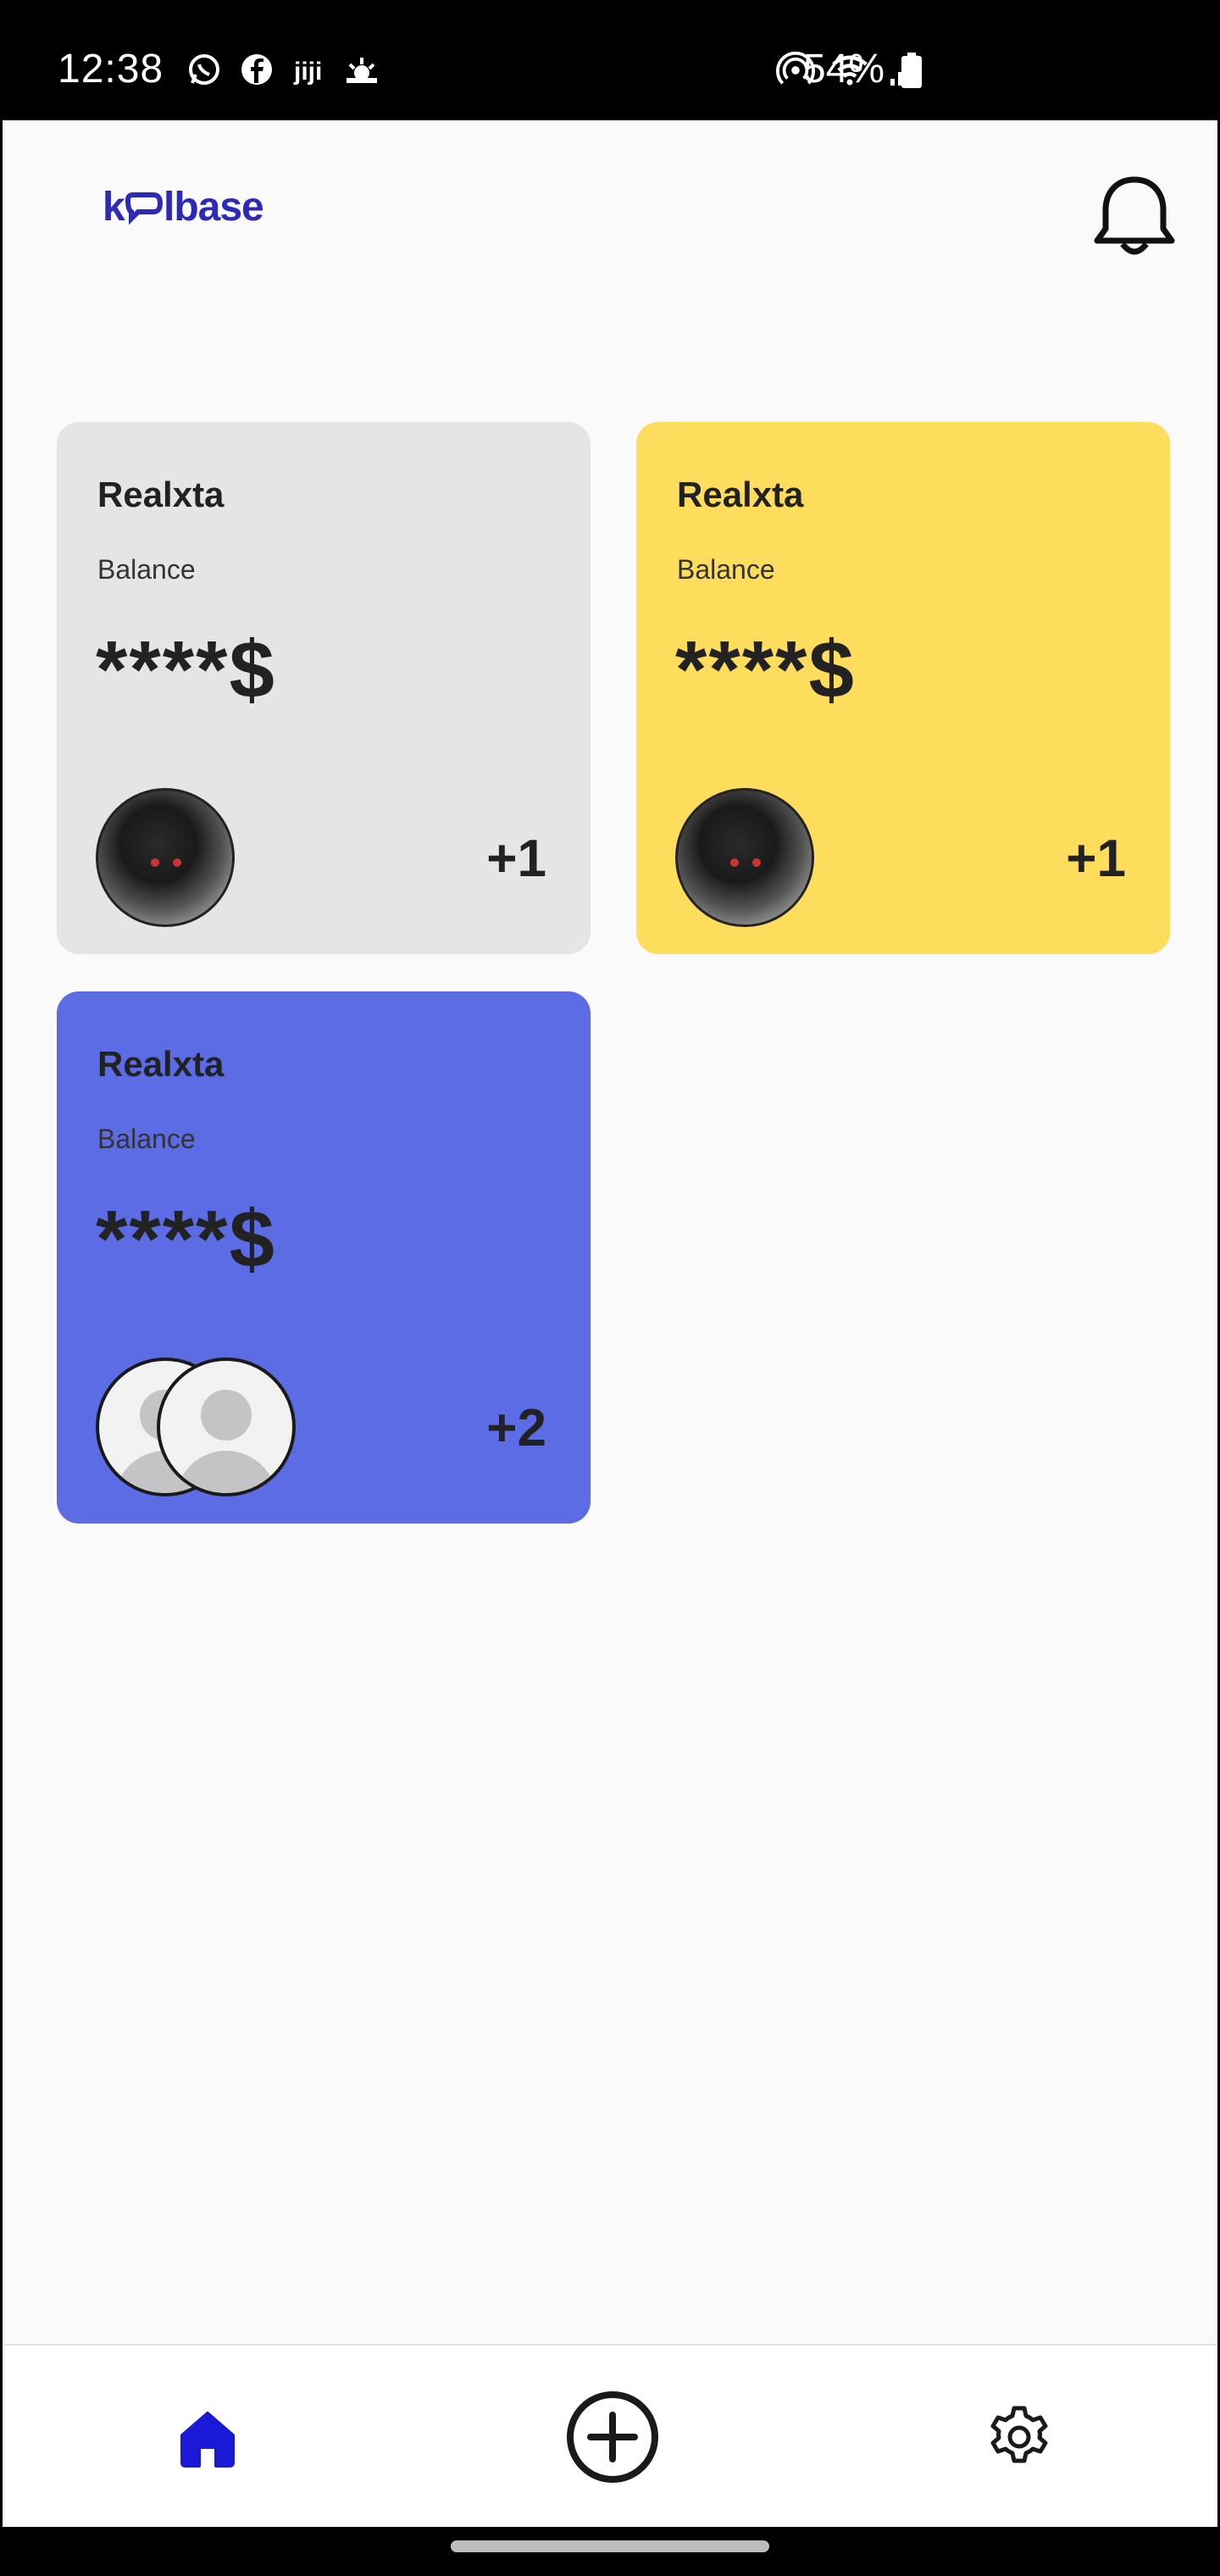 The height and width of the screenshot is (2576, 1220). Describe the element at coordinates (114, 207) in the screenshot. I see `svg-text: k` at that location.